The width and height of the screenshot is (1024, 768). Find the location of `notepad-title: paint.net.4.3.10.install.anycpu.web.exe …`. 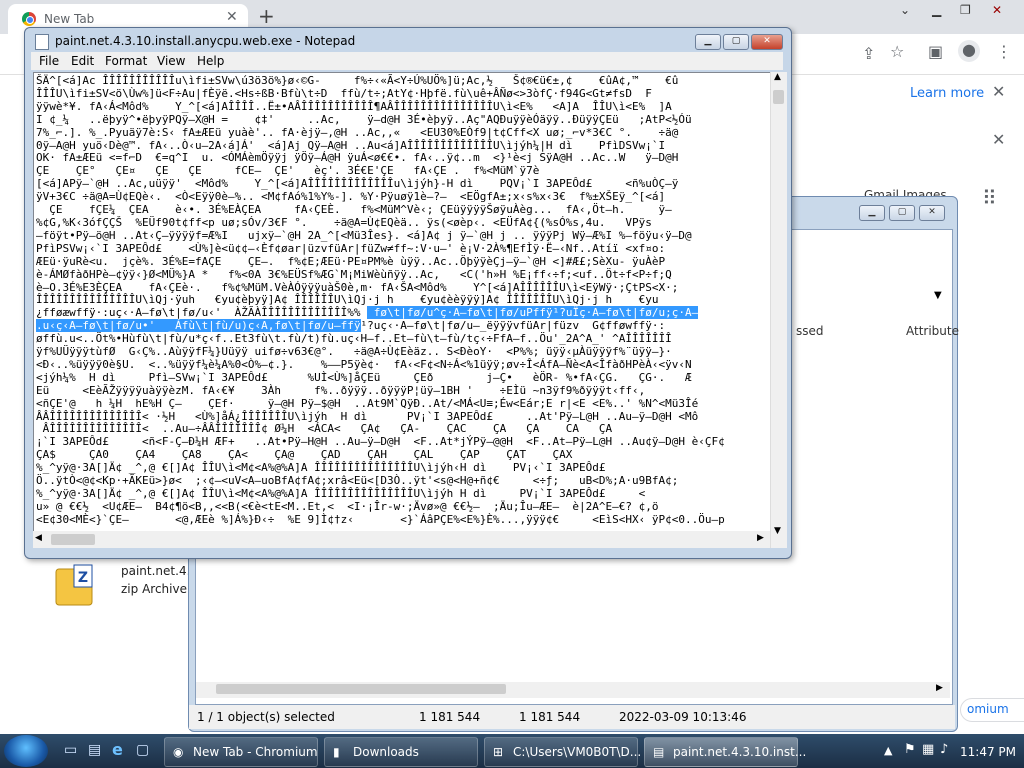

notepad-title: paint.net.4.3.10.install.anycpu.web.exe … is located at coordinates (205, 41).